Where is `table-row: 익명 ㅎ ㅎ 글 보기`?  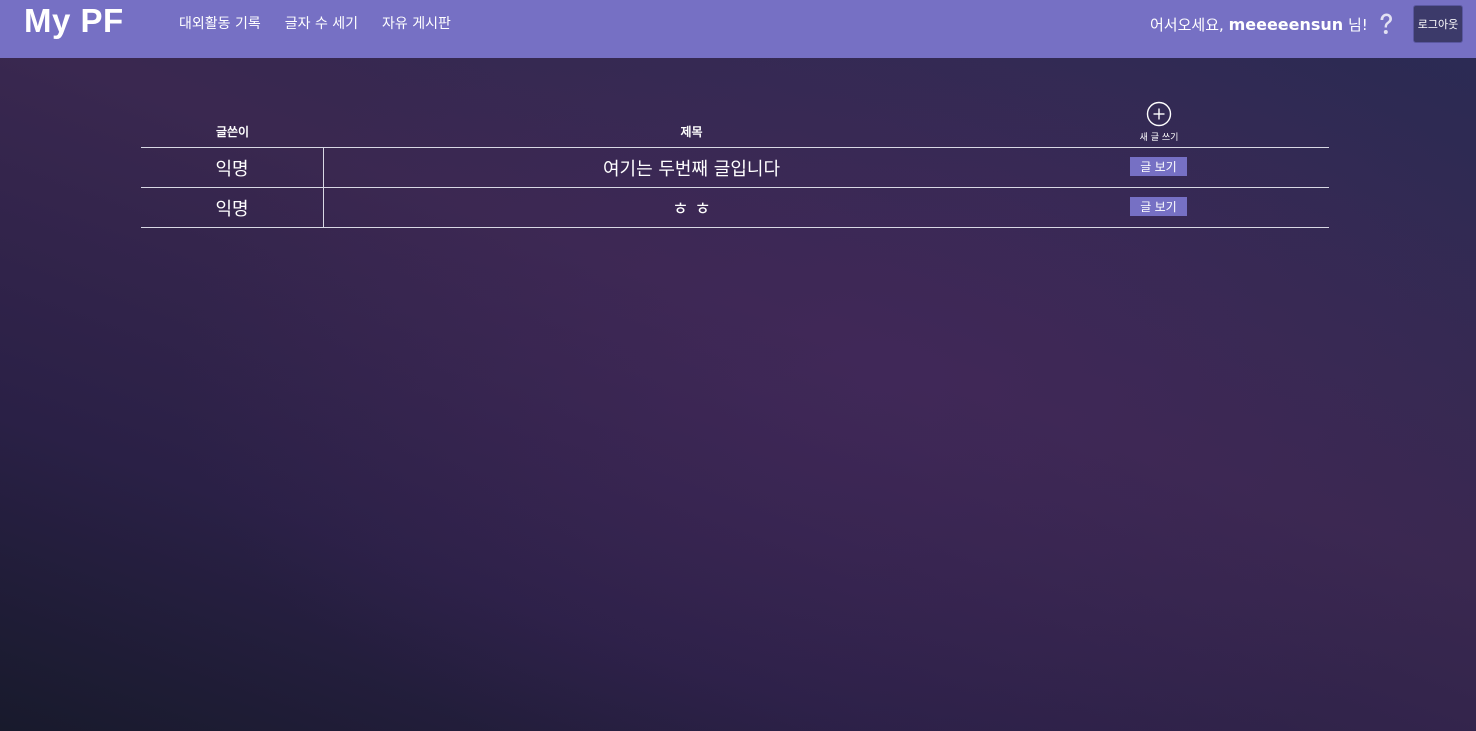 table-row: 익명 ㅎ ㅎ 글 보기 is located at coordinates (735, 208).